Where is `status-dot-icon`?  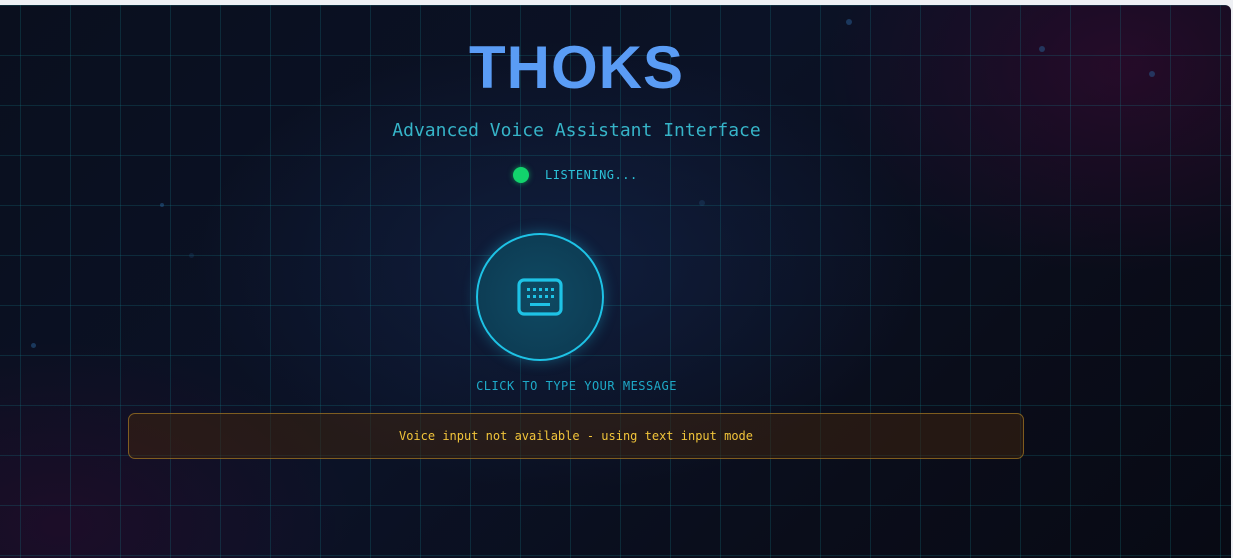 status-dot-icon is located at coordinates (521, 175).